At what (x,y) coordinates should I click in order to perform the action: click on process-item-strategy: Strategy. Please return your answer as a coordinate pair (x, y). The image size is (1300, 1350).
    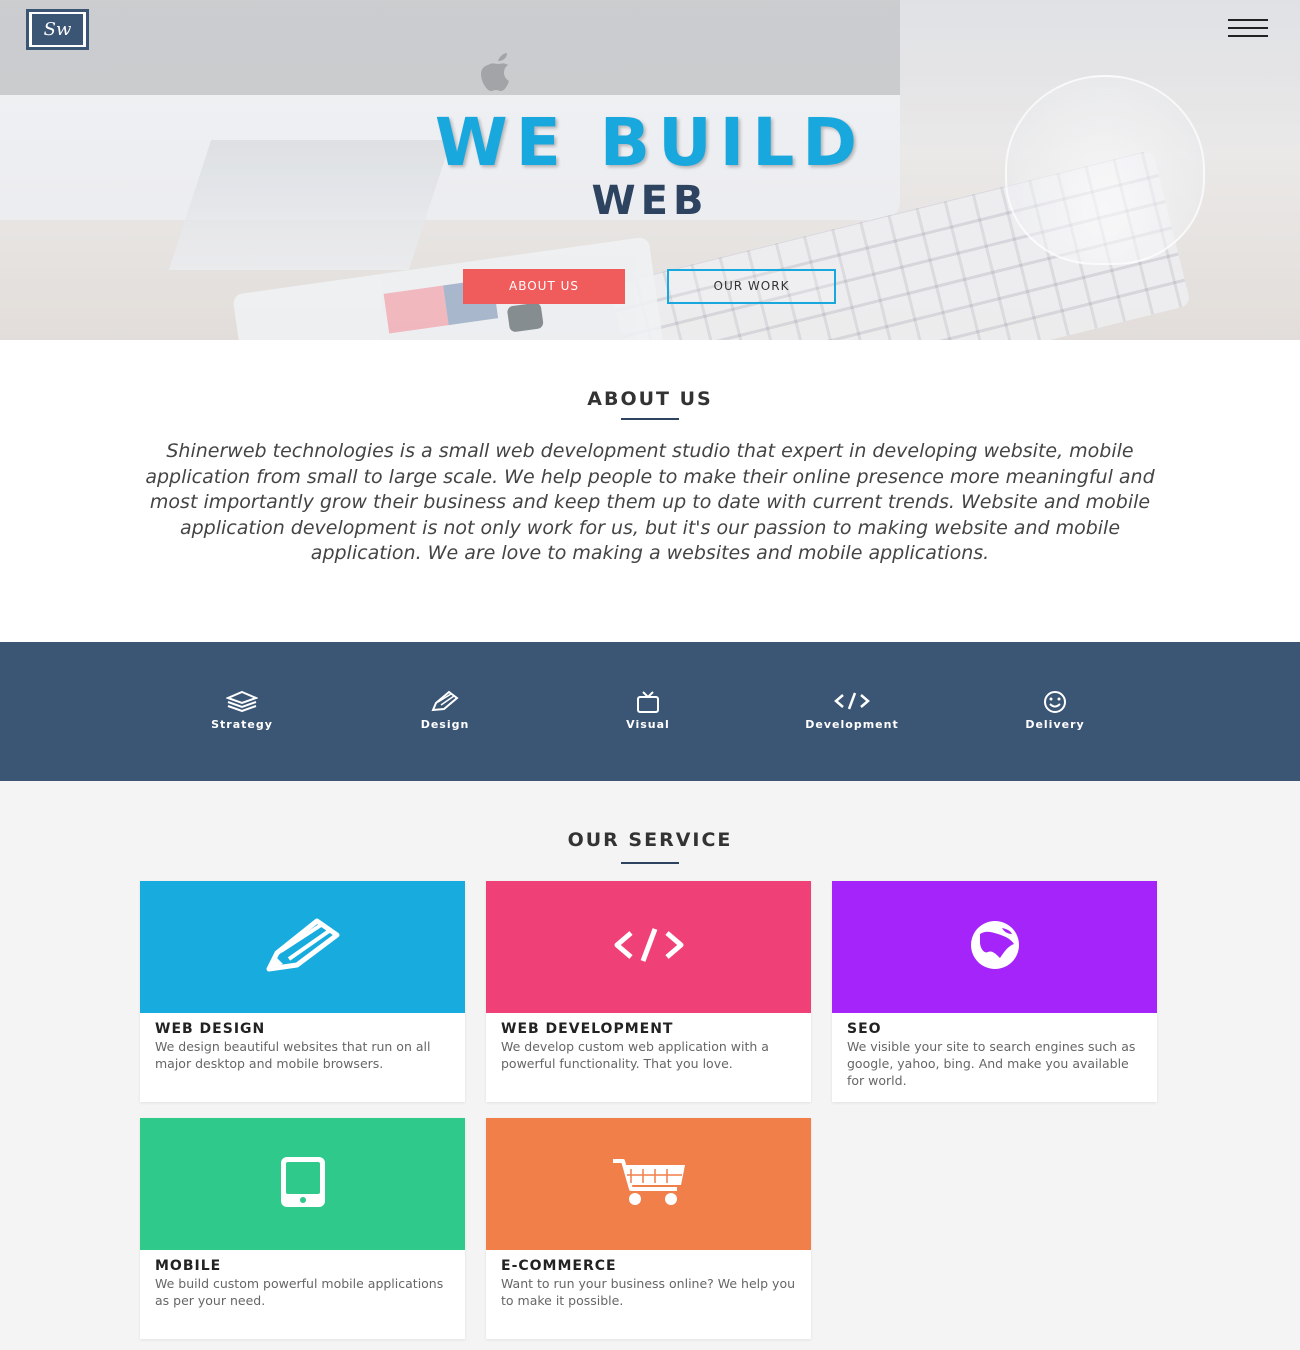
    Looking at the image, I should click on (242, 710).